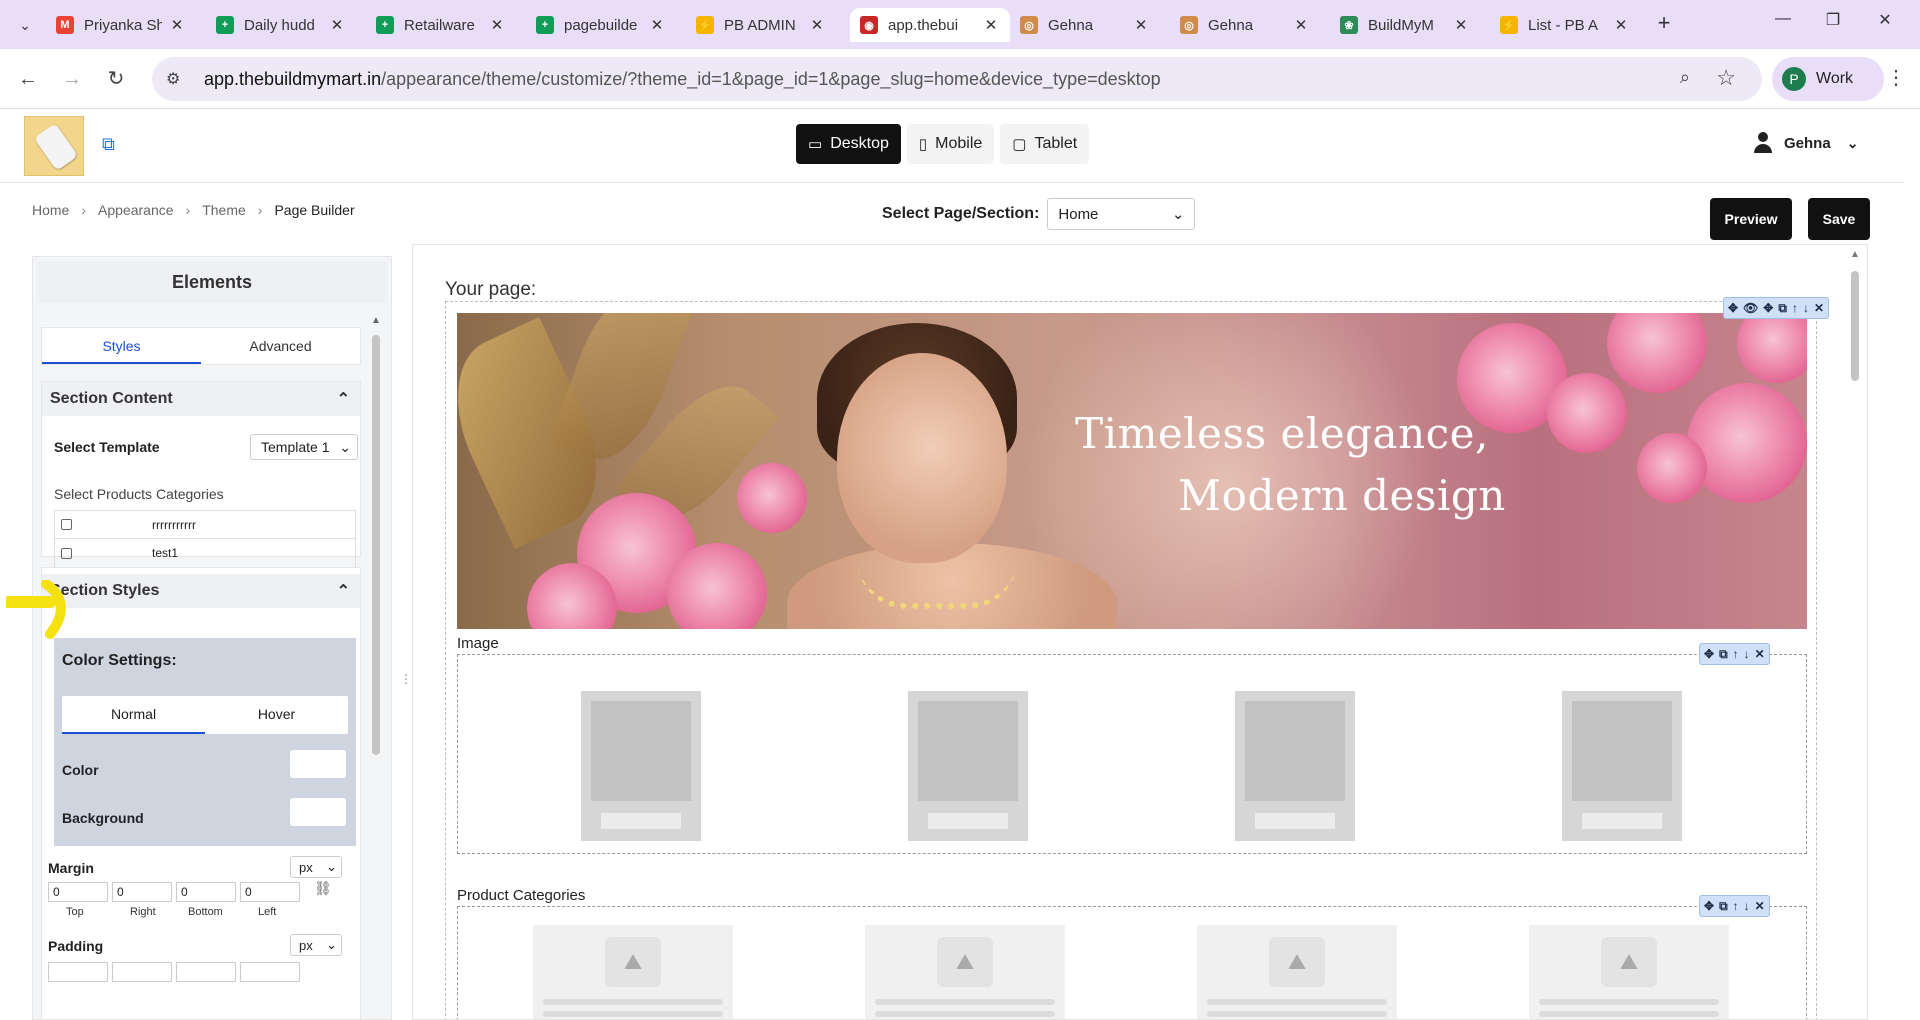 The width and height of the screenshot is (1920, 1020). Describe the element at coordinates (848, 144) in the screenshot. I see `device-desktop-button: ▭ Desktop` at that location.